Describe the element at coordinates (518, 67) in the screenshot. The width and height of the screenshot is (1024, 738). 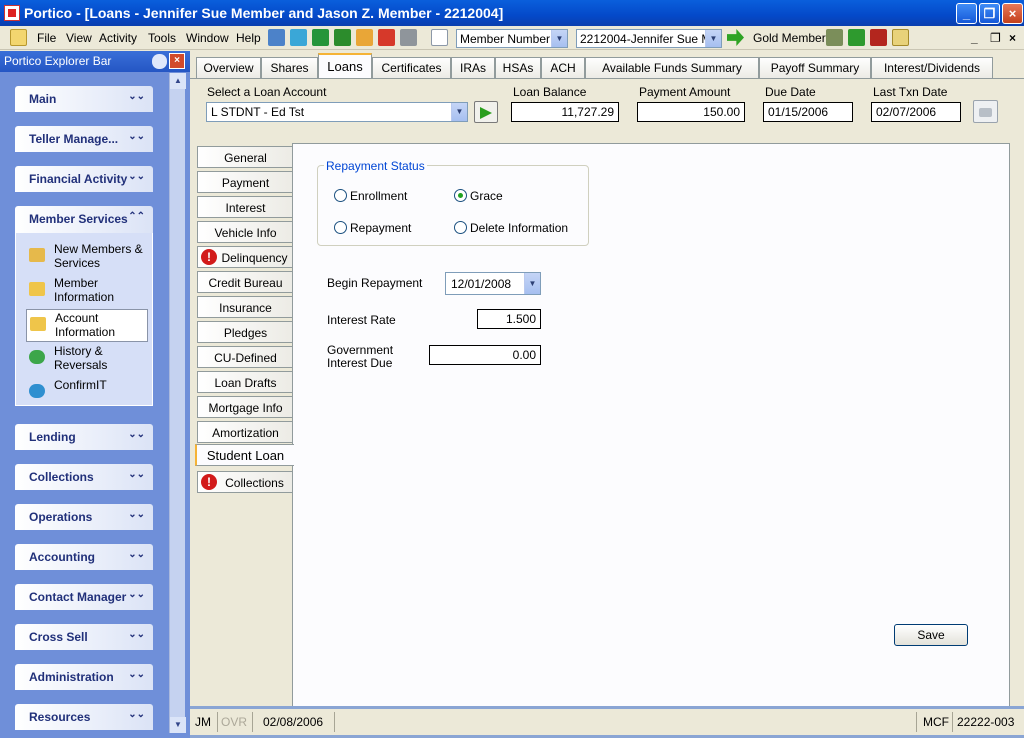
I see `tab-hsas: HSAs` at that location.